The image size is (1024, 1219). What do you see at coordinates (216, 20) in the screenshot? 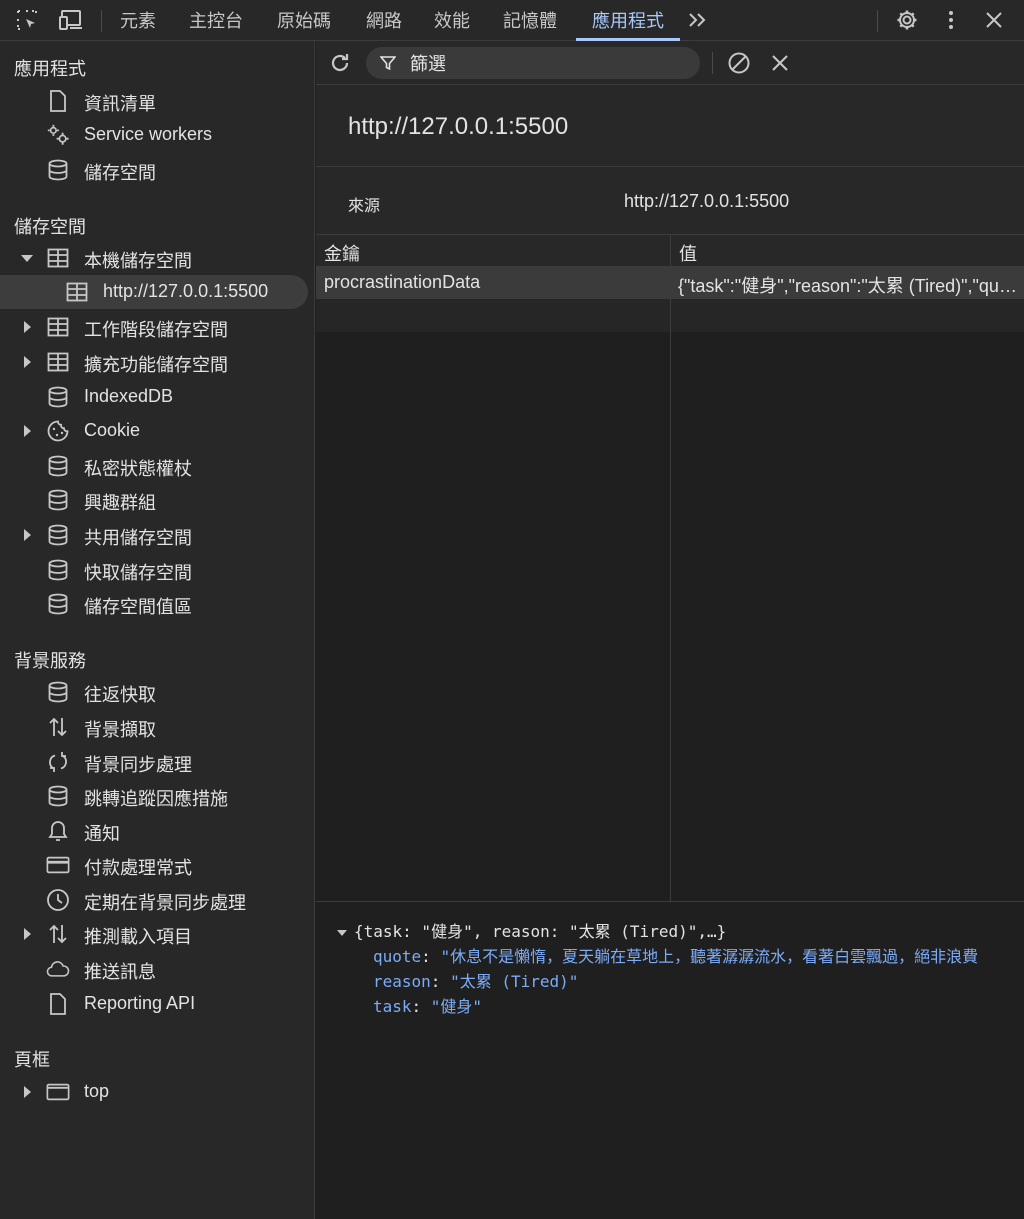
I see `tab-console: 主控台` at bounding box center [216, 20].